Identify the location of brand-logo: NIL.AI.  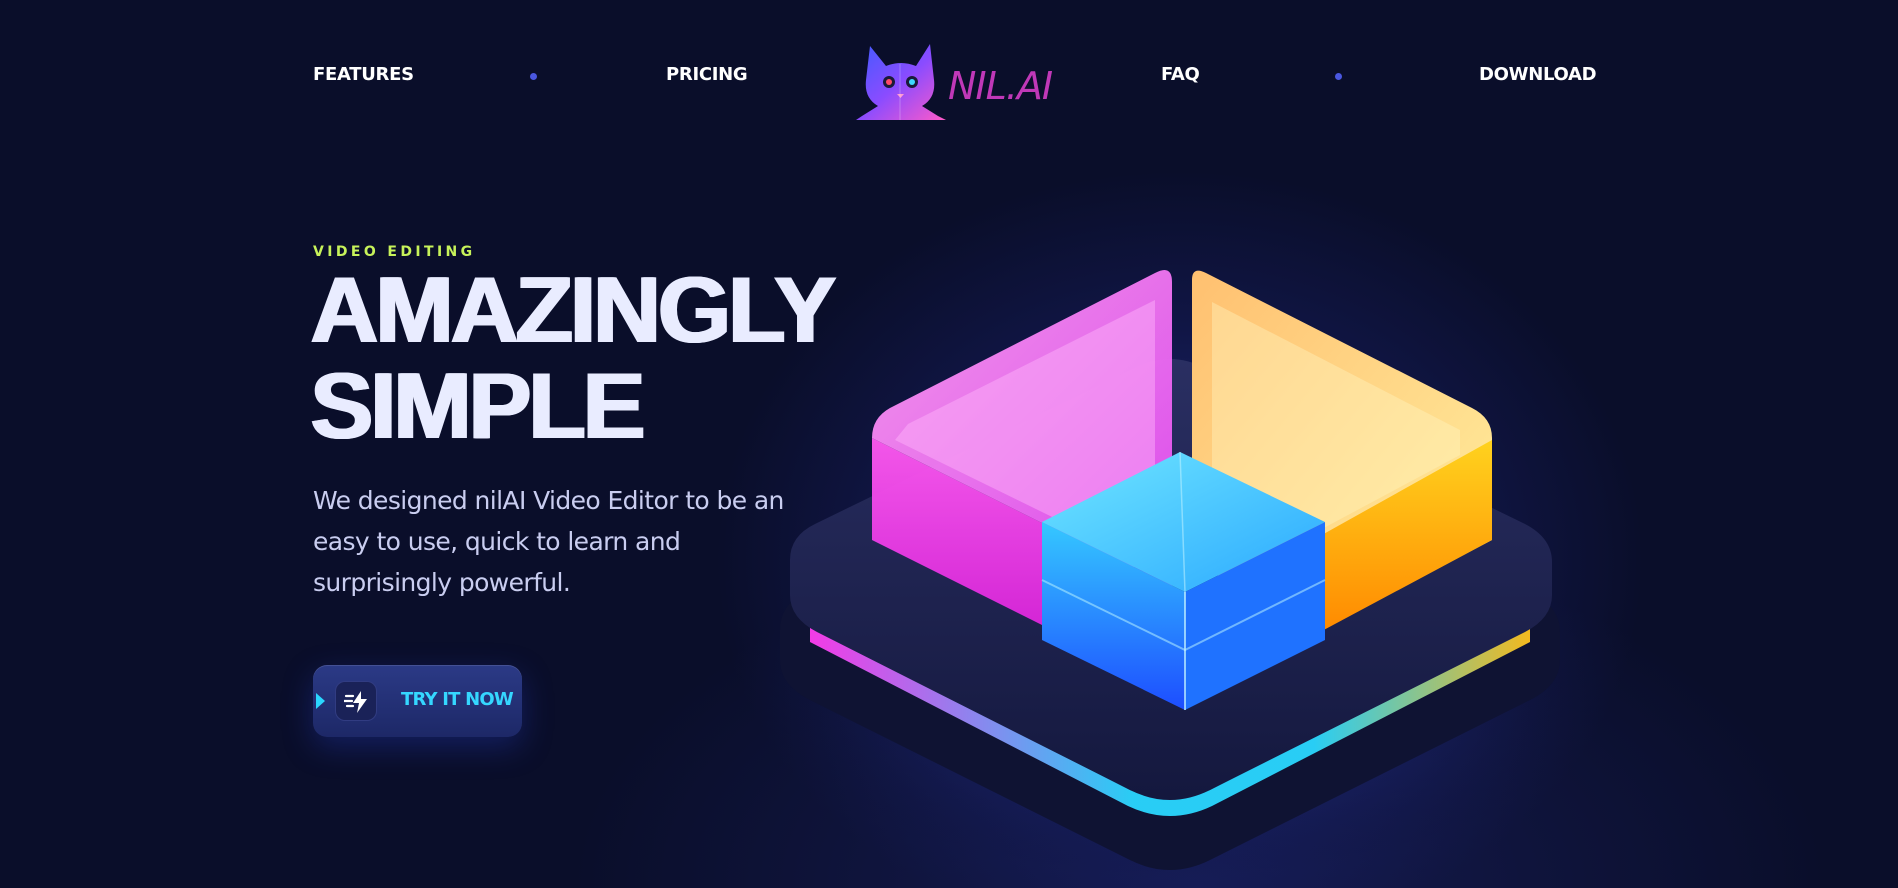
(954, 80).